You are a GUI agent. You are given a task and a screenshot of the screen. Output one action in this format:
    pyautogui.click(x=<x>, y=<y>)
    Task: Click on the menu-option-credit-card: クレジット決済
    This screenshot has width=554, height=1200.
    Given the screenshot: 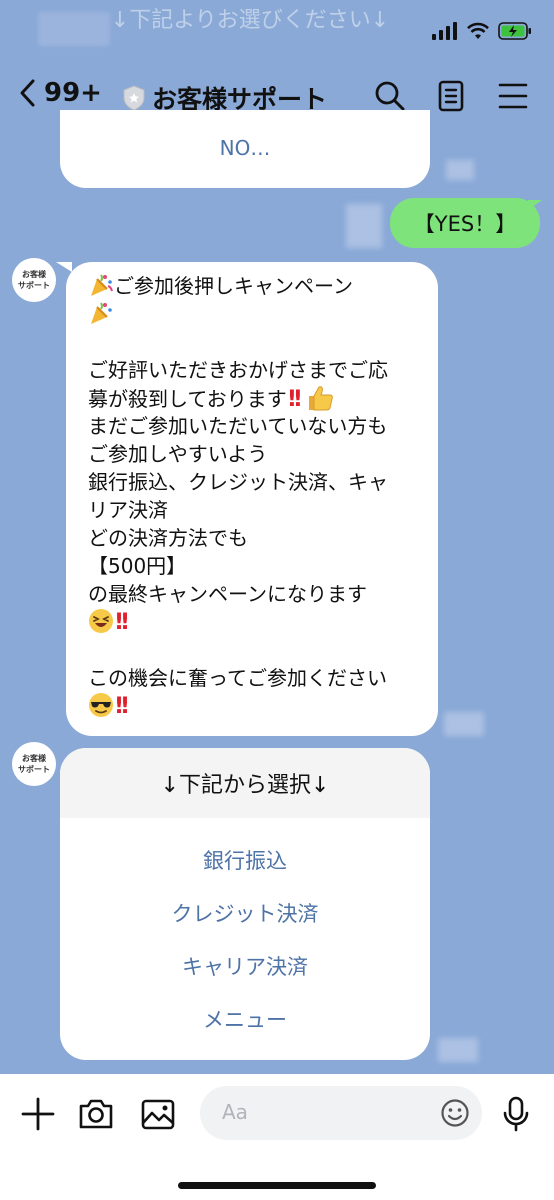 What is the action you would take?
    pyautogui.click(x=245, y=913)
    